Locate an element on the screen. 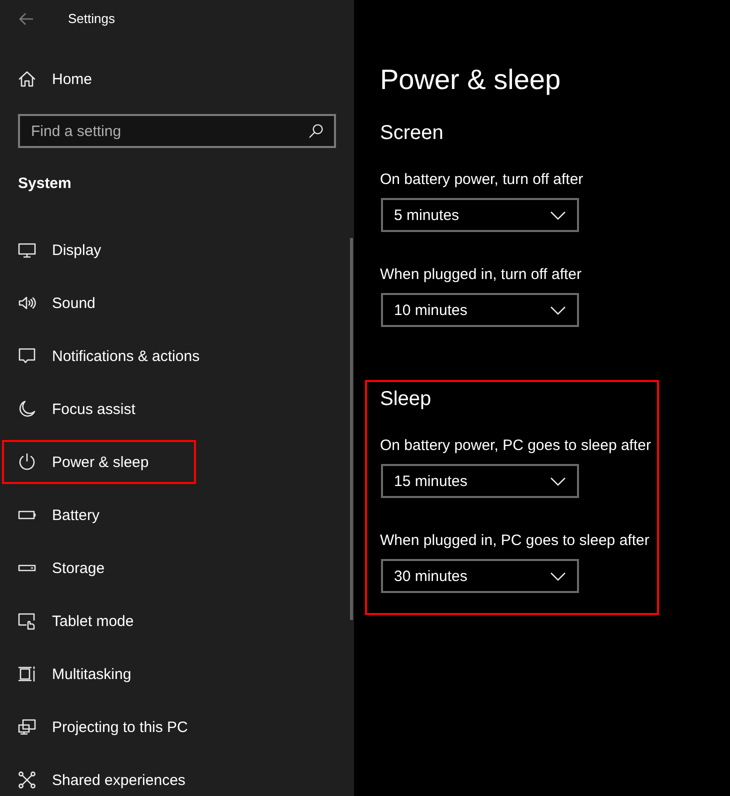  message-icon is located at coordinates (27, 356).